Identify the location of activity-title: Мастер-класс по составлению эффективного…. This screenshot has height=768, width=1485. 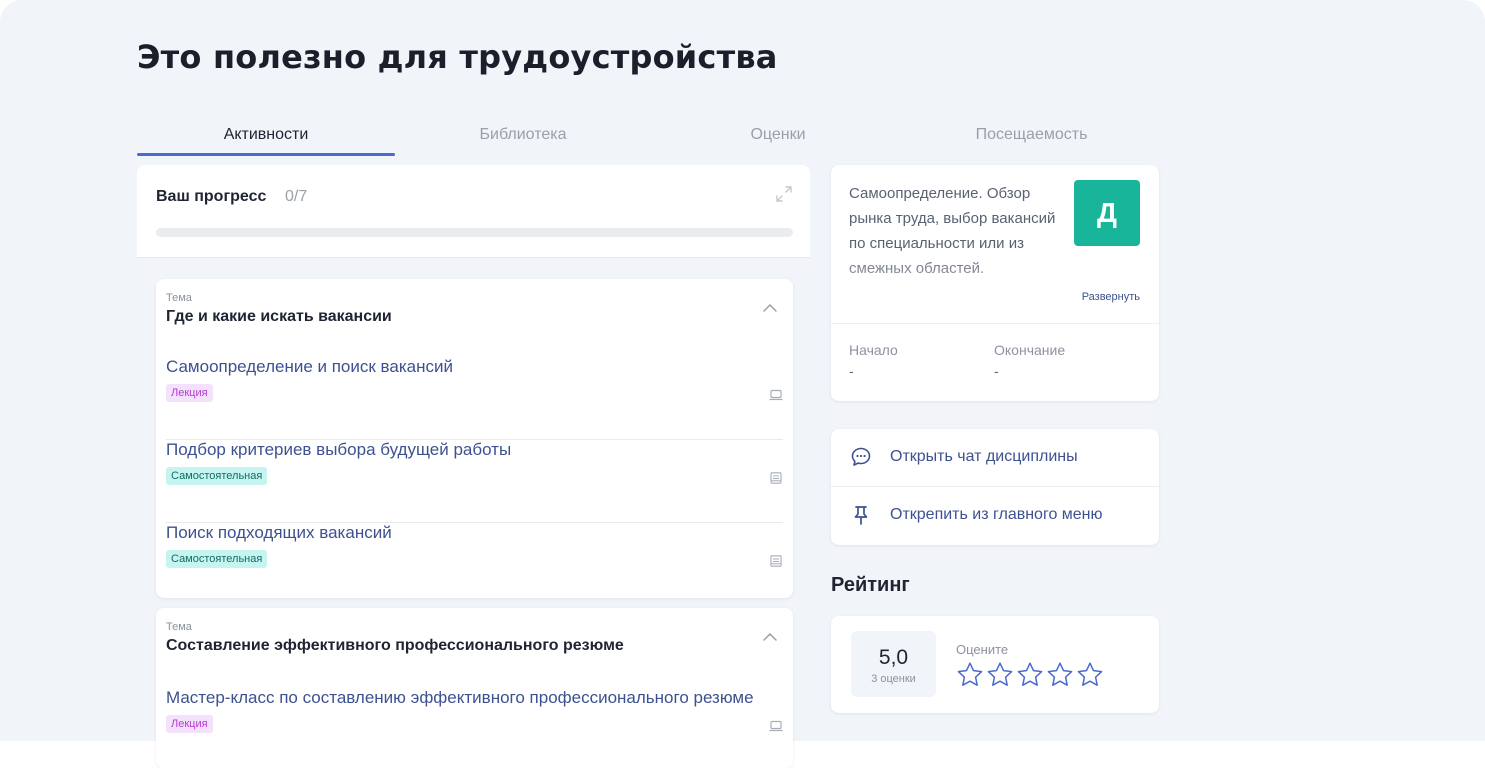
(460, 698).